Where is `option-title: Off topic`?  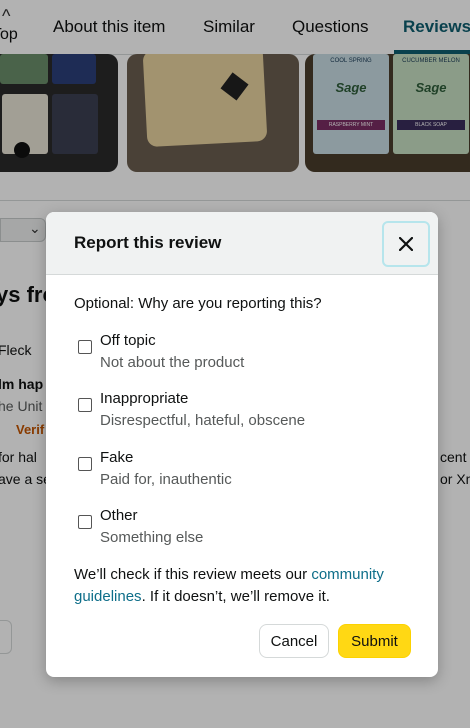 option-title: Off topic is located at coordinates (128, 340).